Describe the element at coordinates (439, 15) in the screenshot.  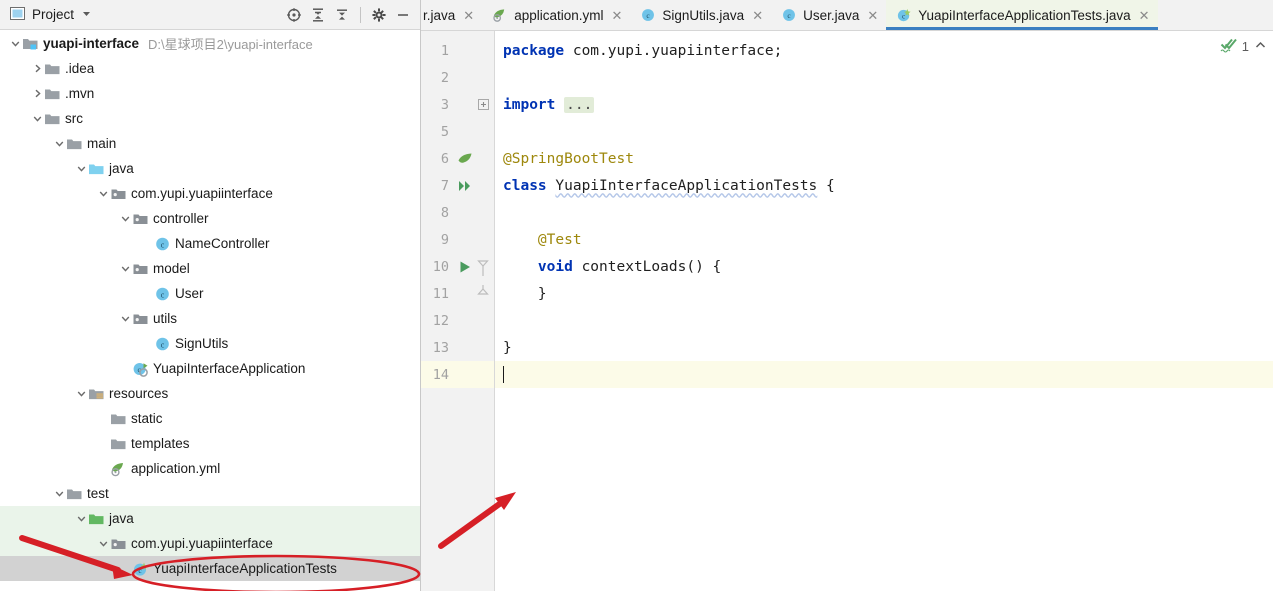
I see `editor-tab-label: r.java` at that location.